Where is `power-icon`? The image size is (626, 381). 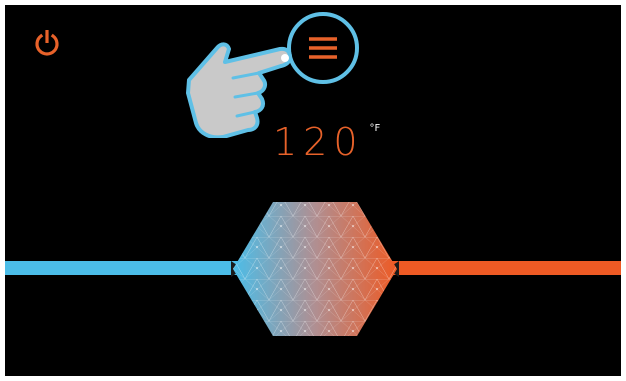
power-icon is located at coordinates (47, 43).